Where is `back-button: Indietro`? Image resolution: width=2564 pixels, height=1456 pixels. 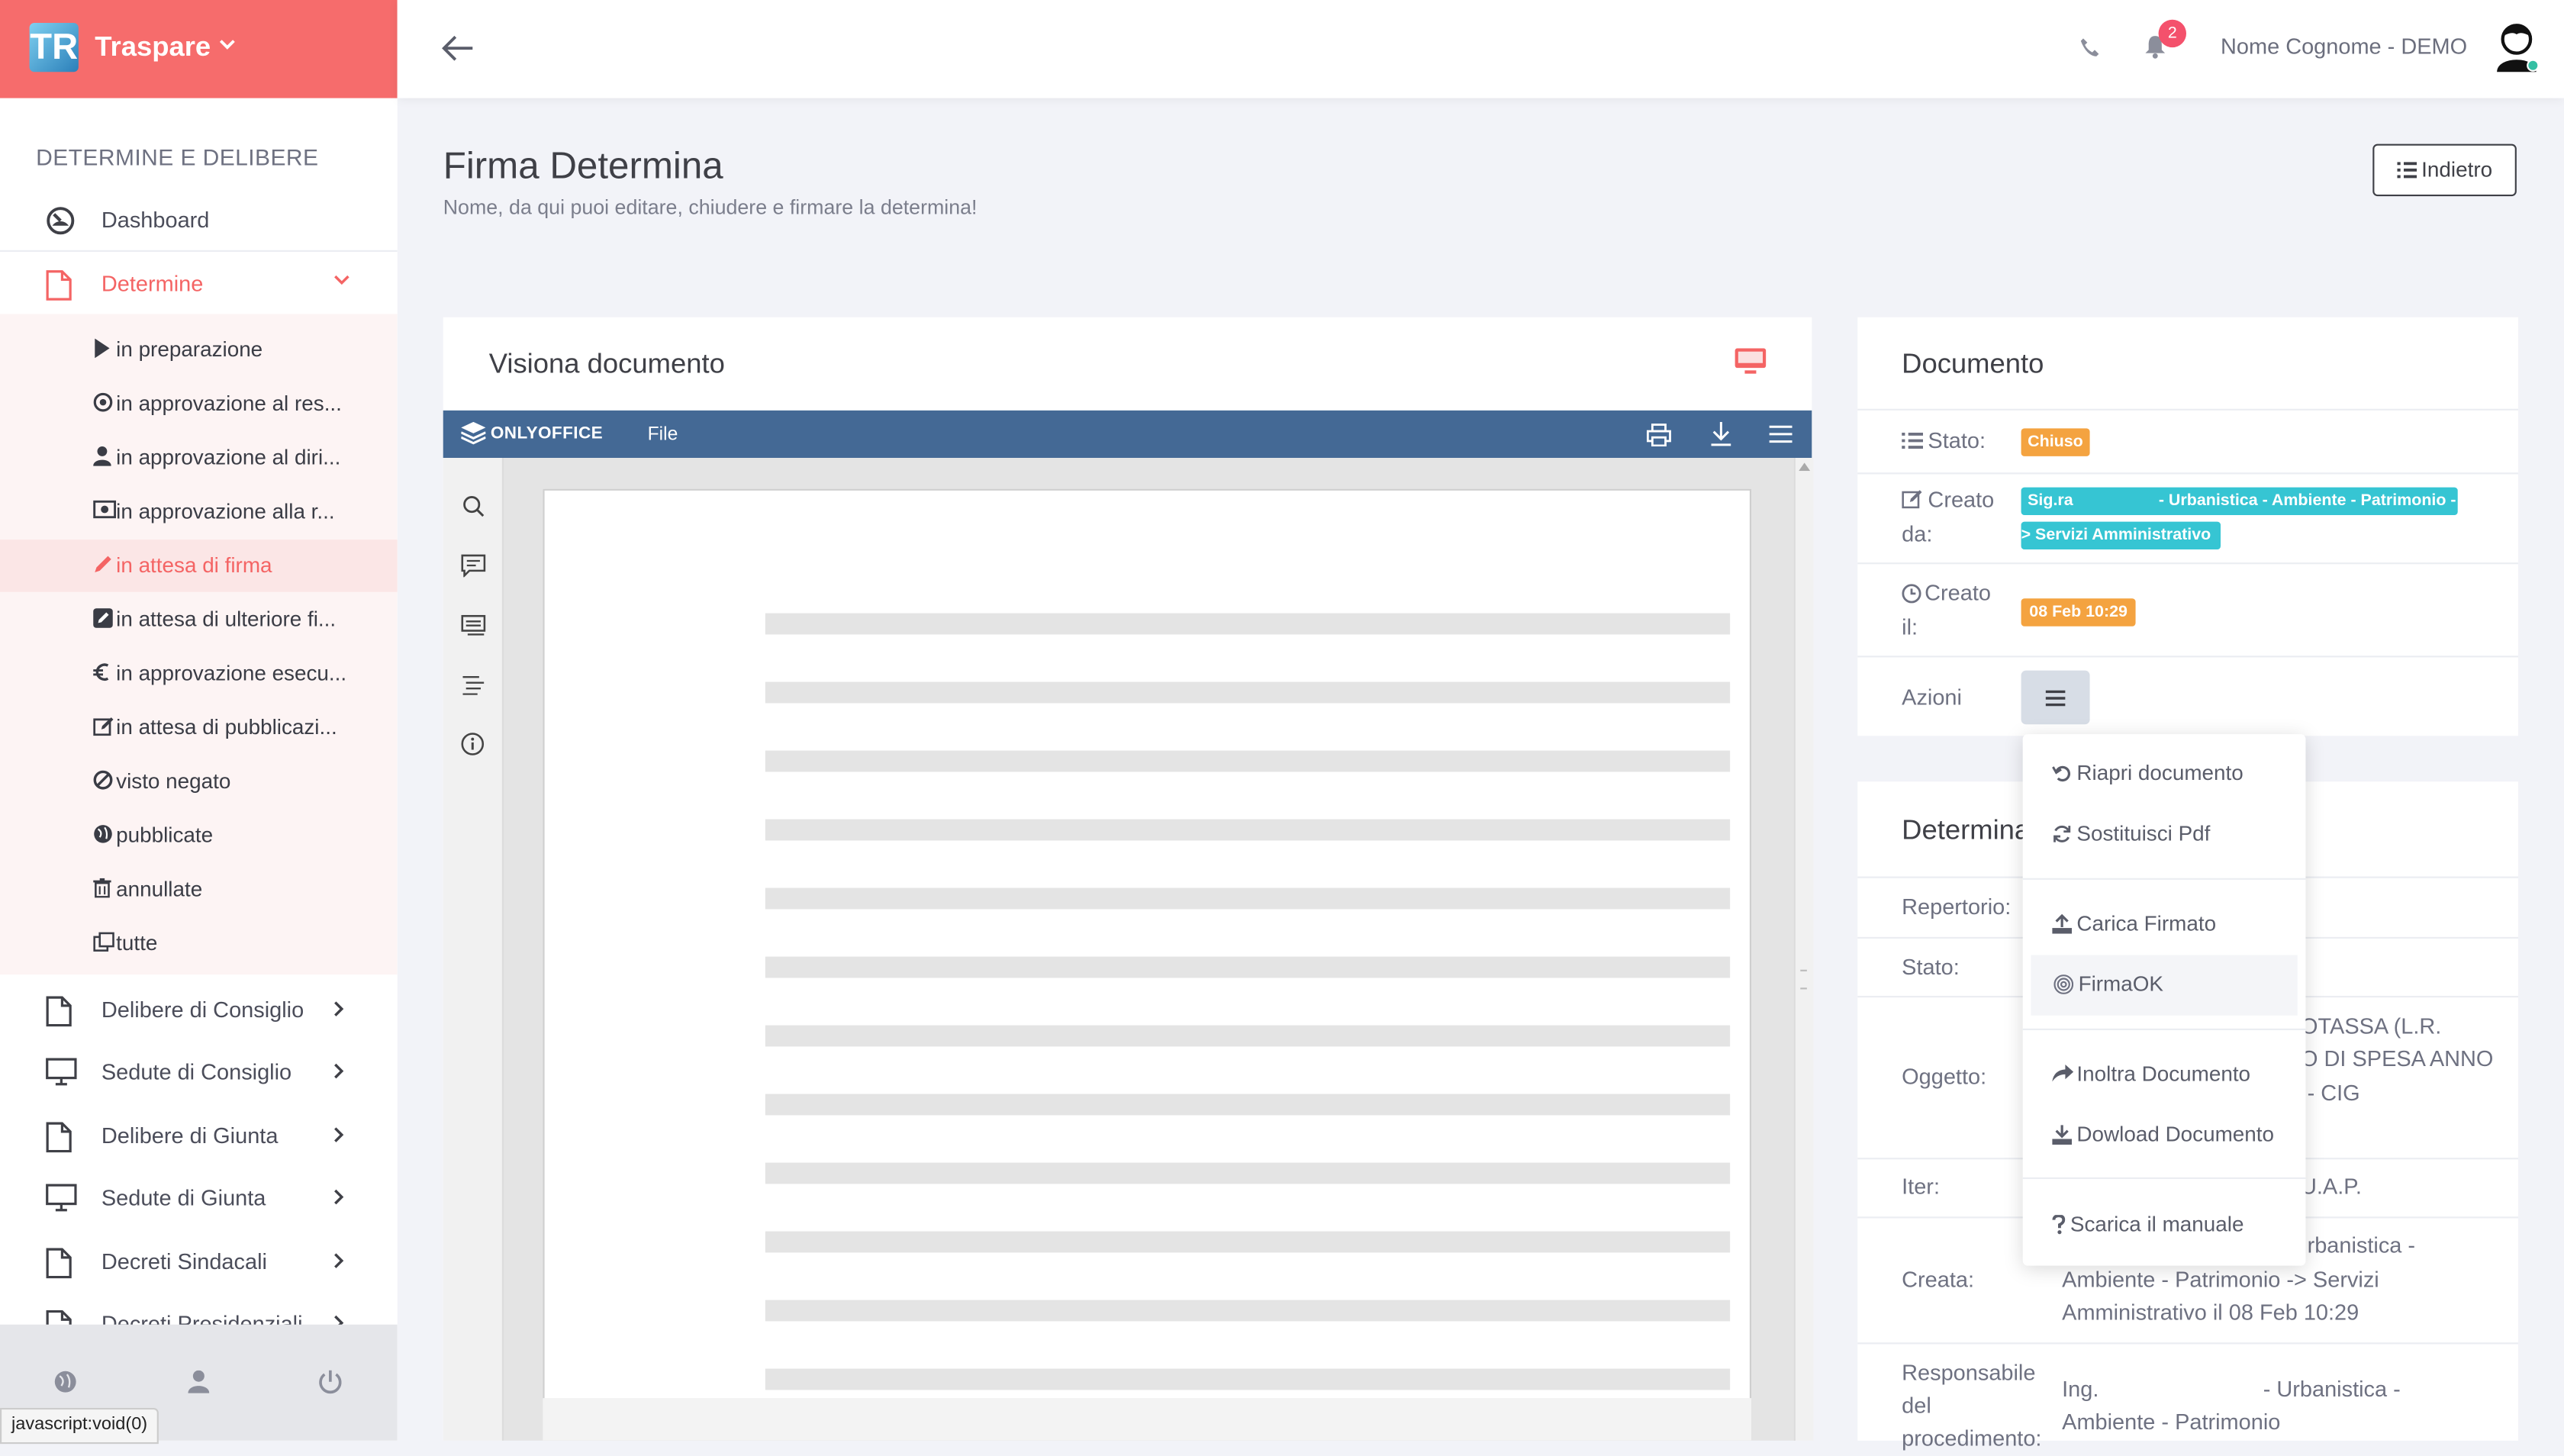 back-button: Indietro is located at coordinates (2444, 170).